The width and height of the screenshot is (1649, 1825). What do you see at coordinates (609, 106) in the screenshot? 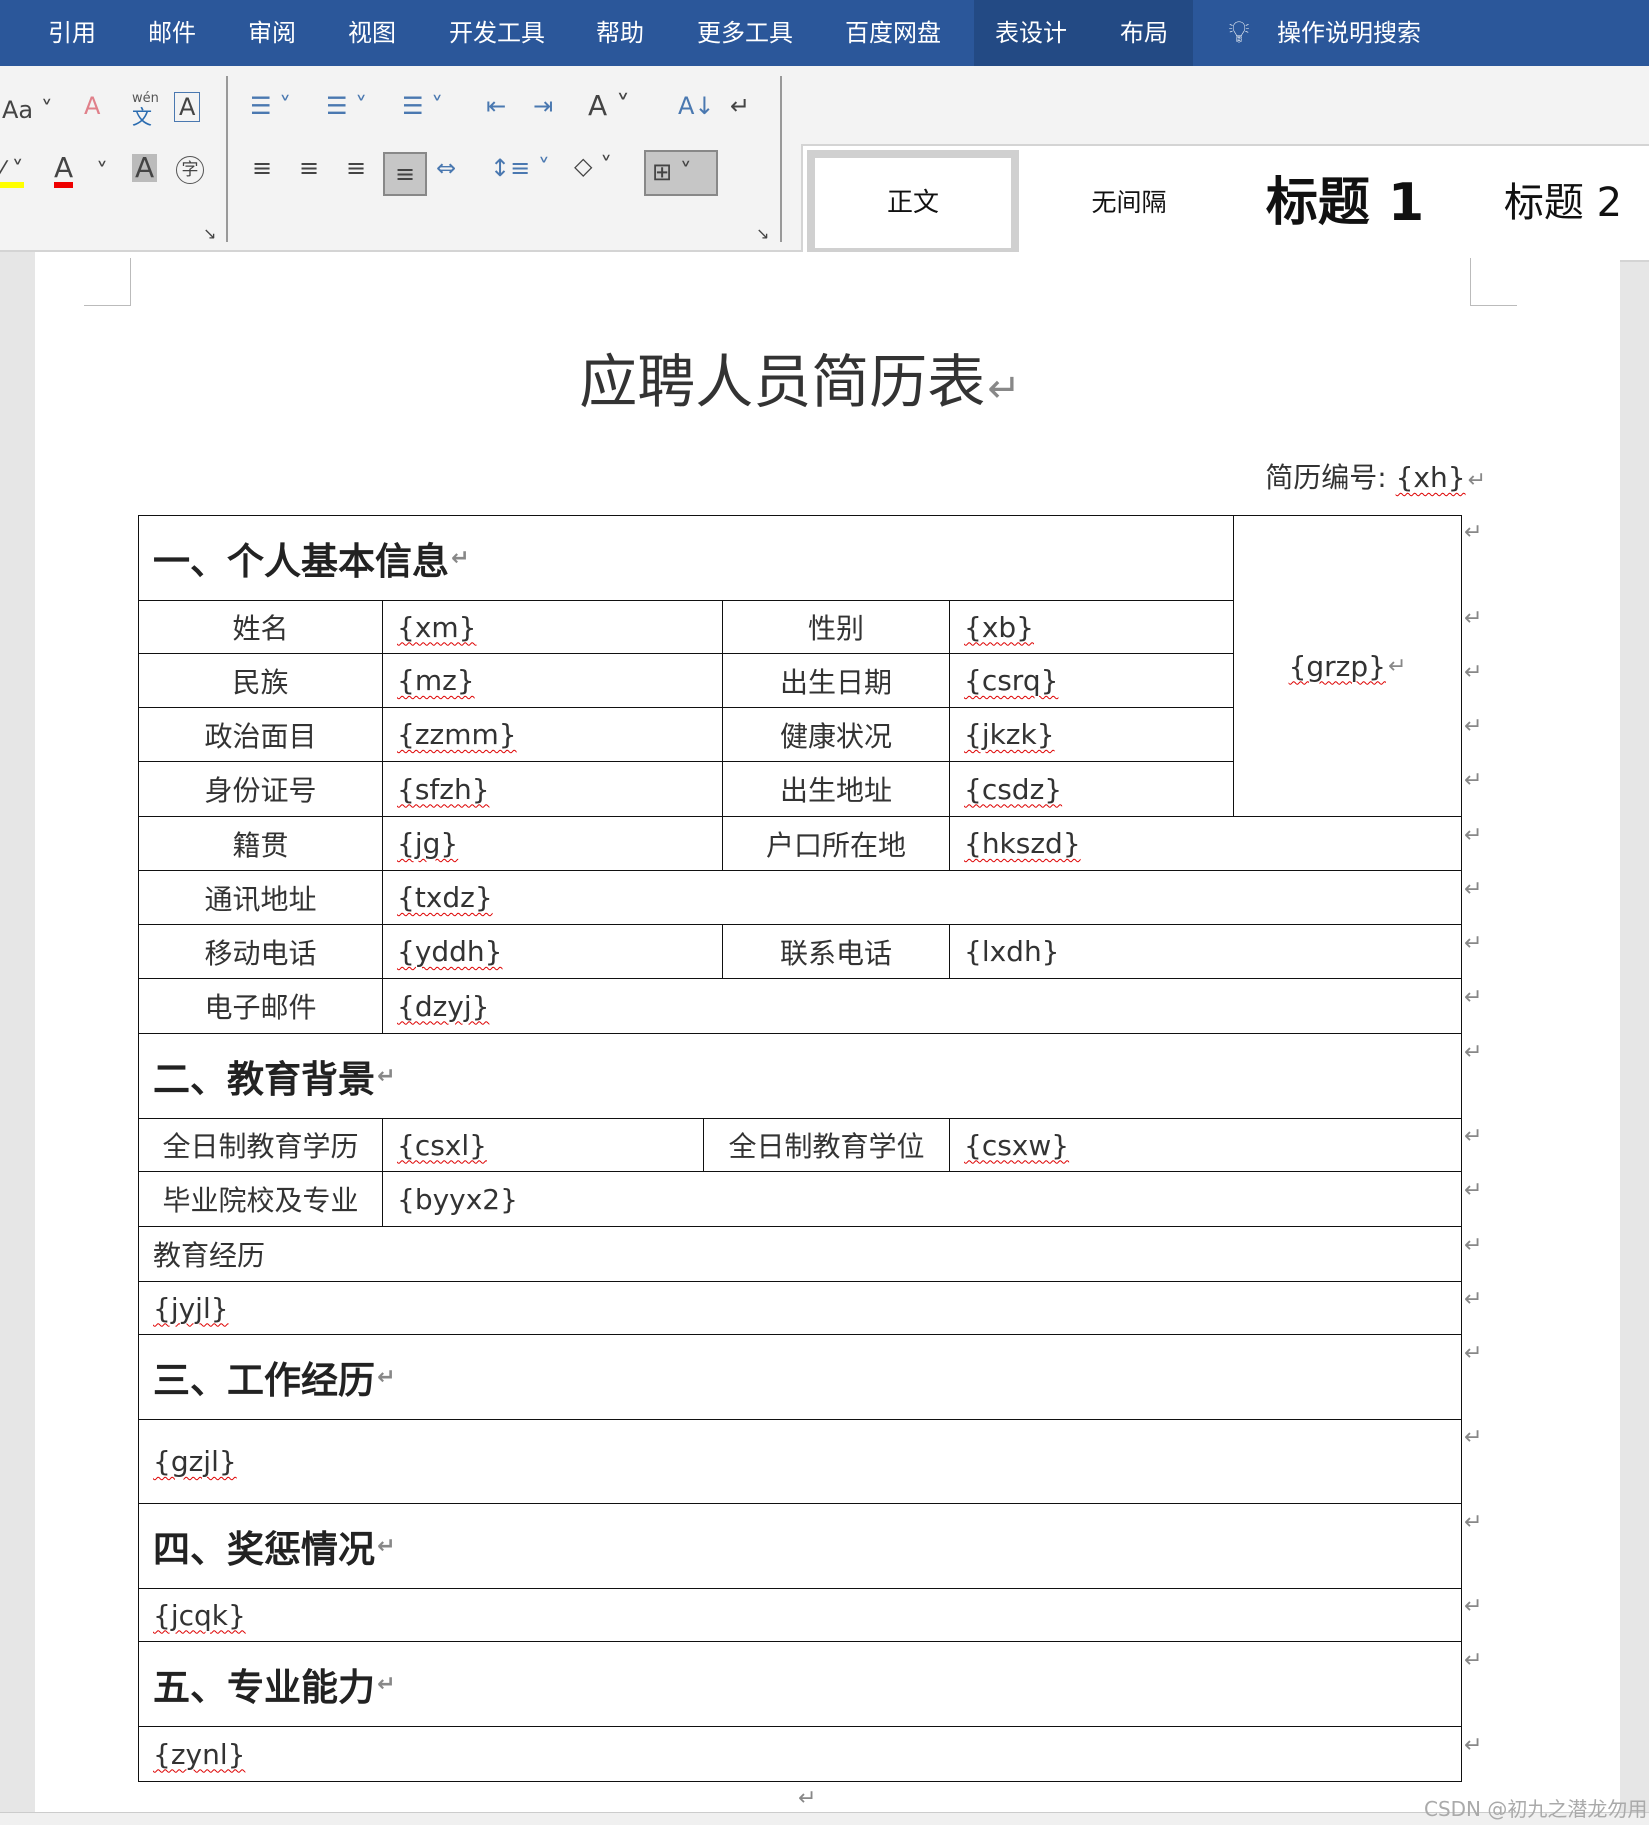
I see `character-scaling-icon: A ˅` at bounding box center [609, 106].